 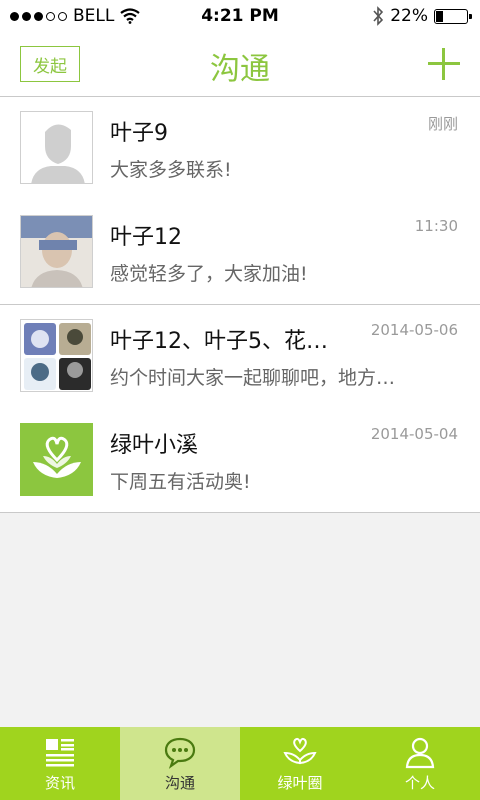 I want to click on group-avatar, so click(x=56, y=355).